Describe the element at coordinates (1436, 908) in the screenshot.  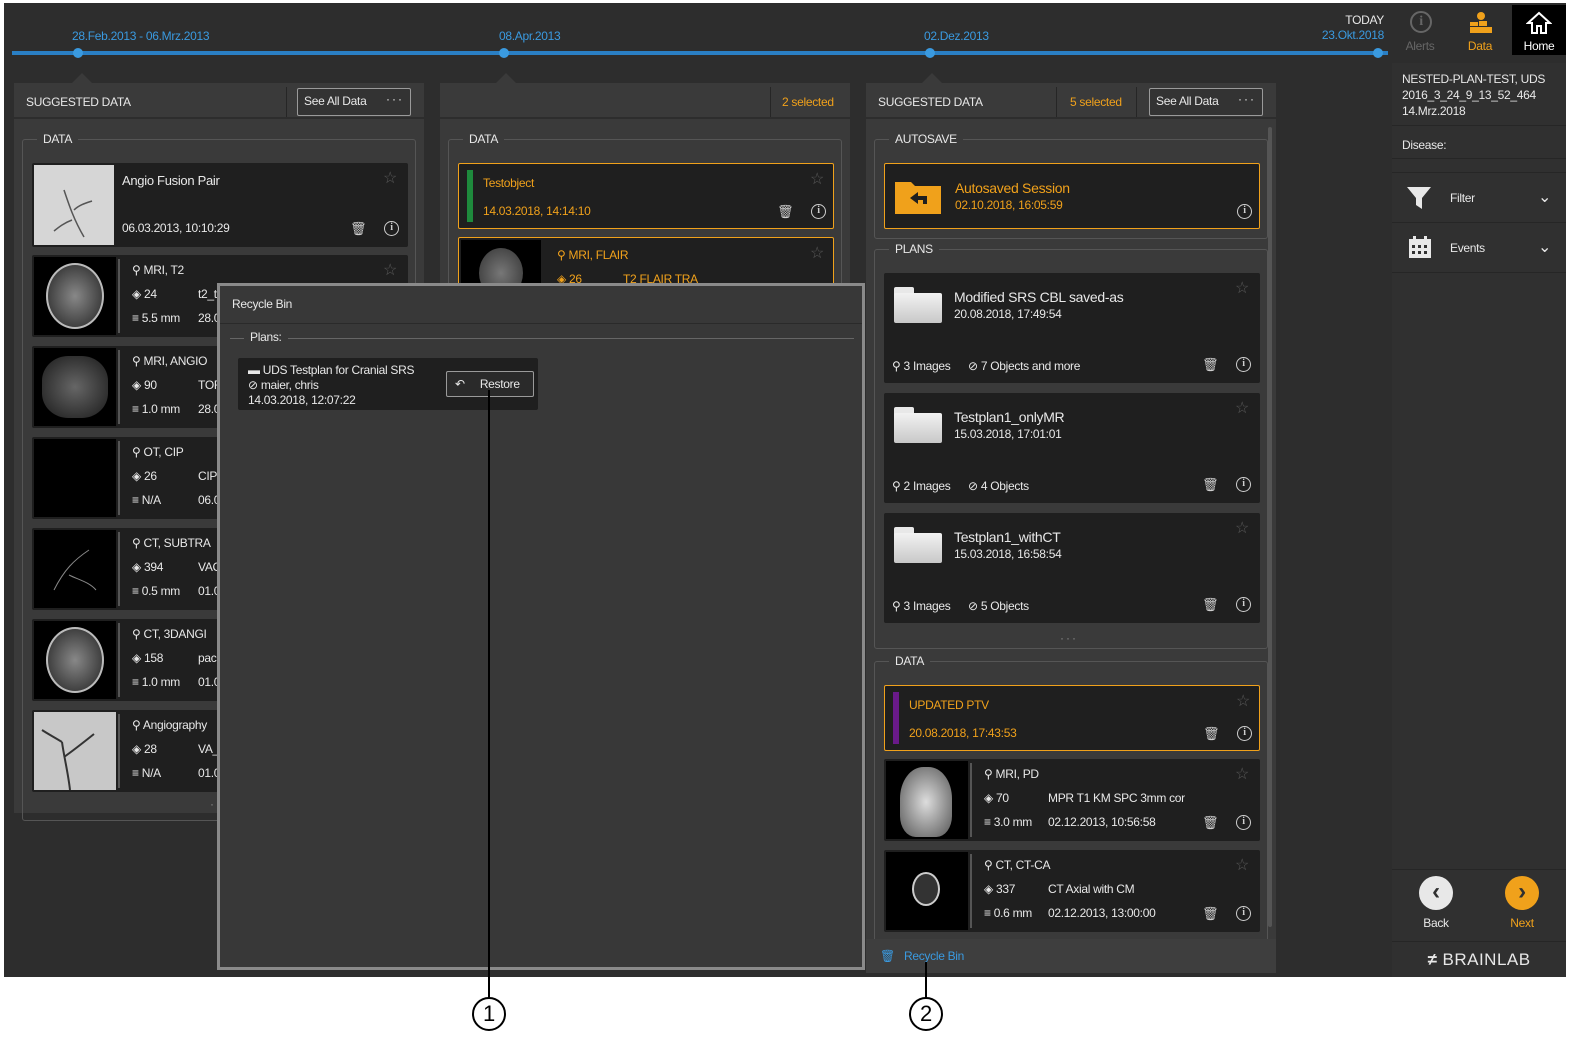
I see `back-button: ‹ Back` at that location.